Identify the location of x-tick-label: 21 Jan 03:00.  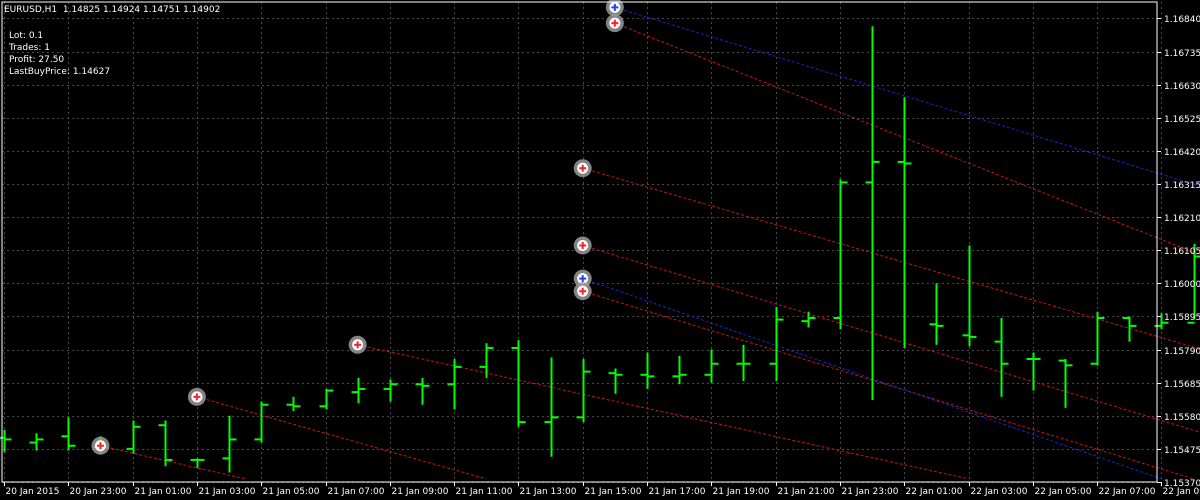
(227, 492).